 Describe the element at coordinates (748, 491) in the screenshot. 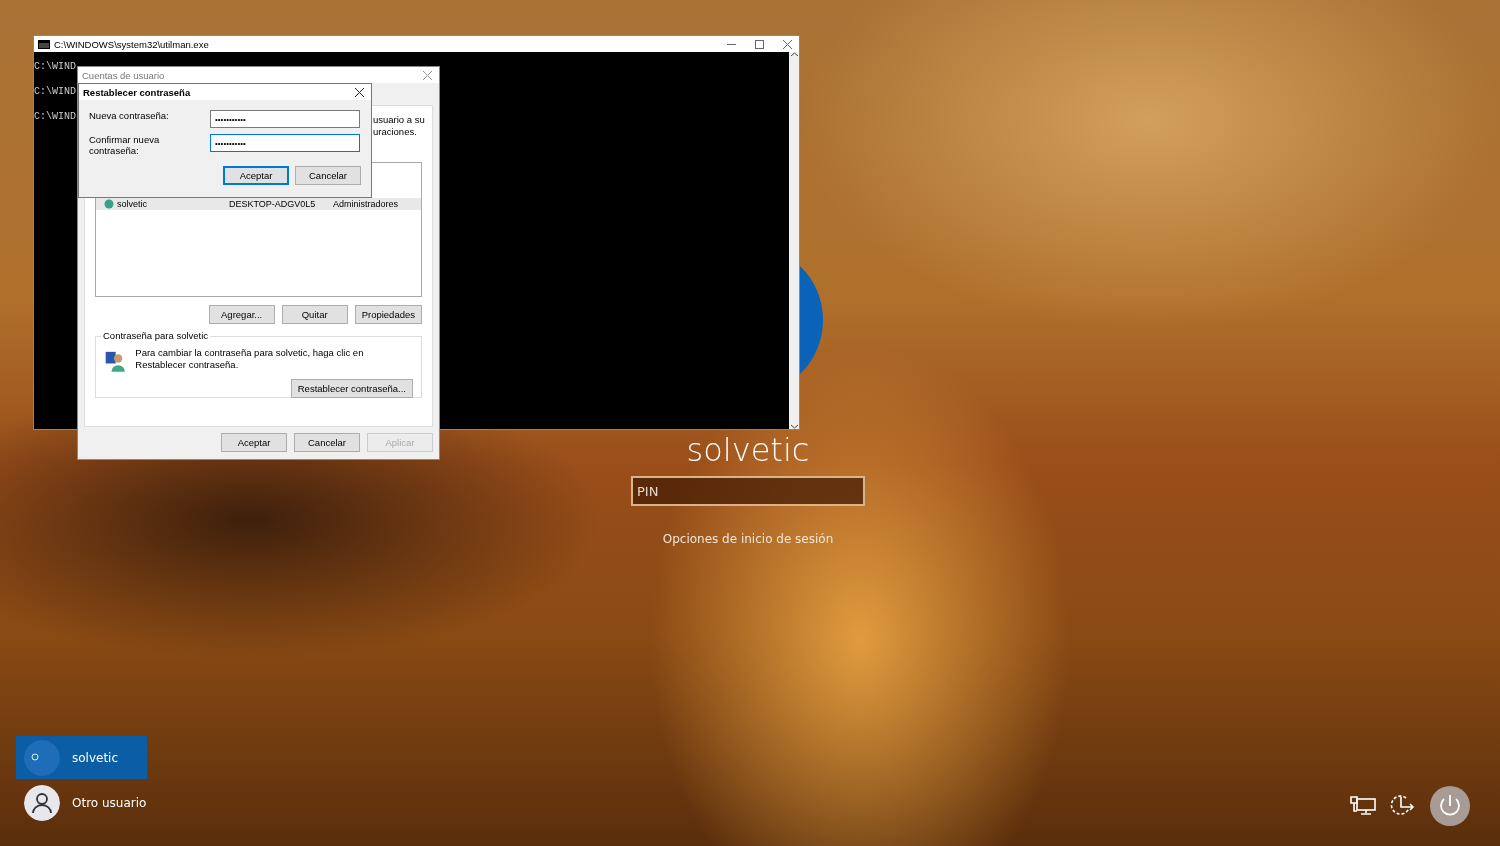

I see `pin-field: PIN` at that location.